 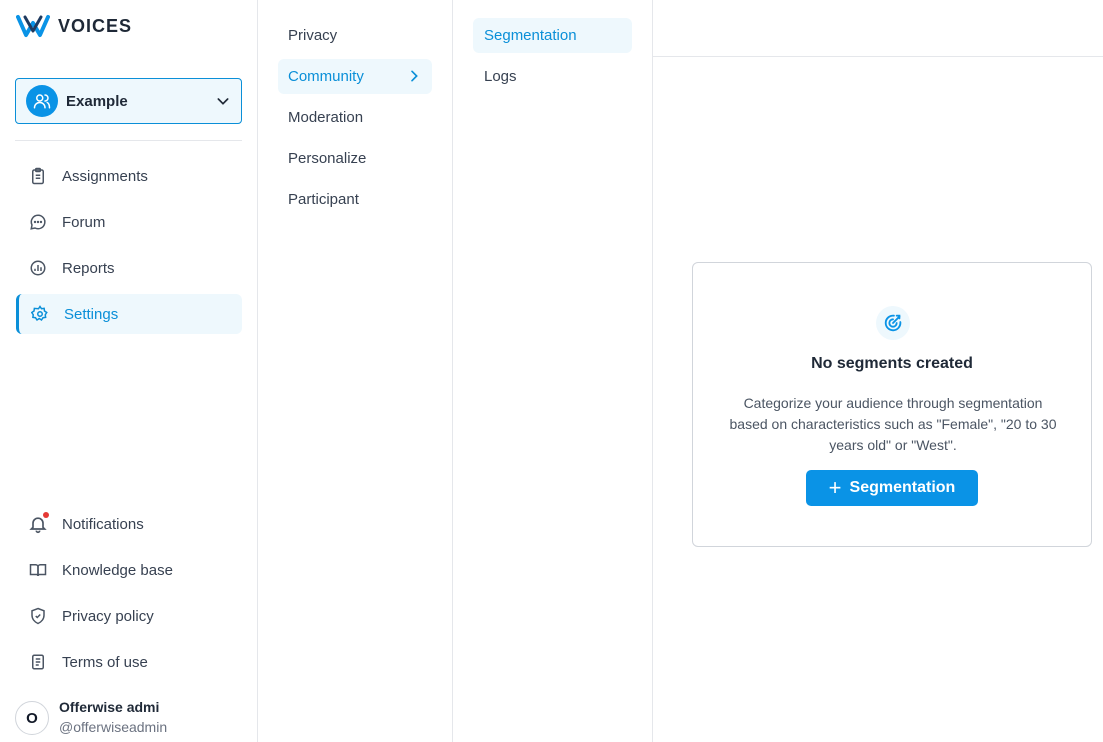 What do you see at coordinates (109, 707) in the screenshot?
I see `user-name: Offerwise admi` at bounding box center [109, 707].